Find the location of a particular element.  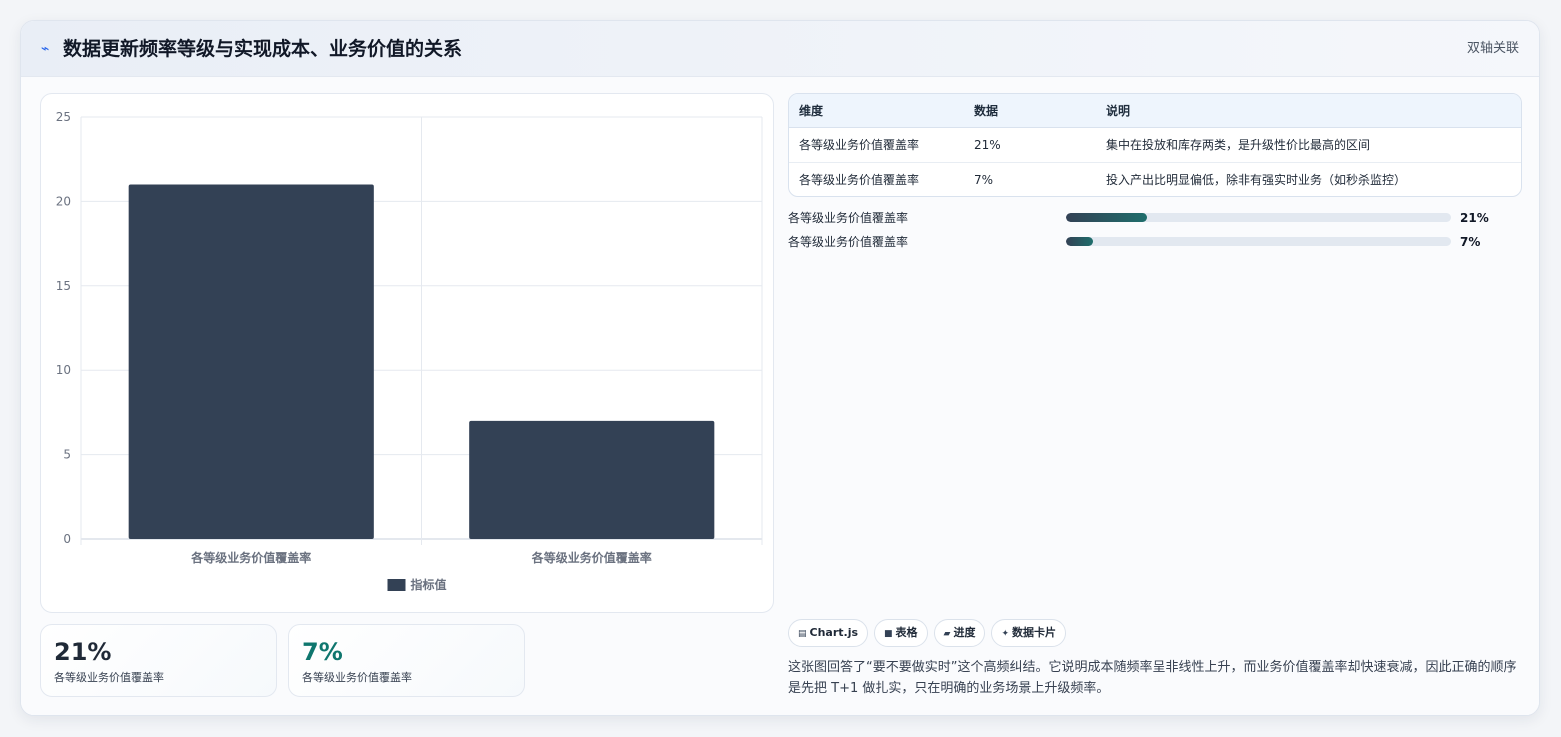

progress-value: 21% is located at coordinates (1474, 218).